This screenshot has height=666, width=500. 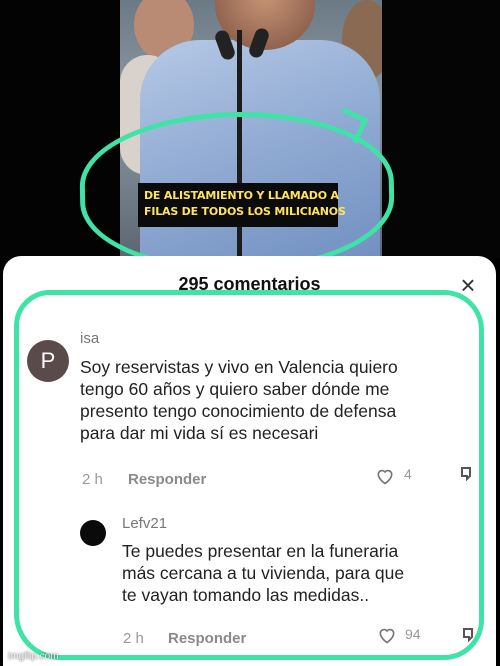 What do you see at coordinates (441, 129) in the screenshot?
I see `video-letterbox-right` at bounding box center [441, 129].